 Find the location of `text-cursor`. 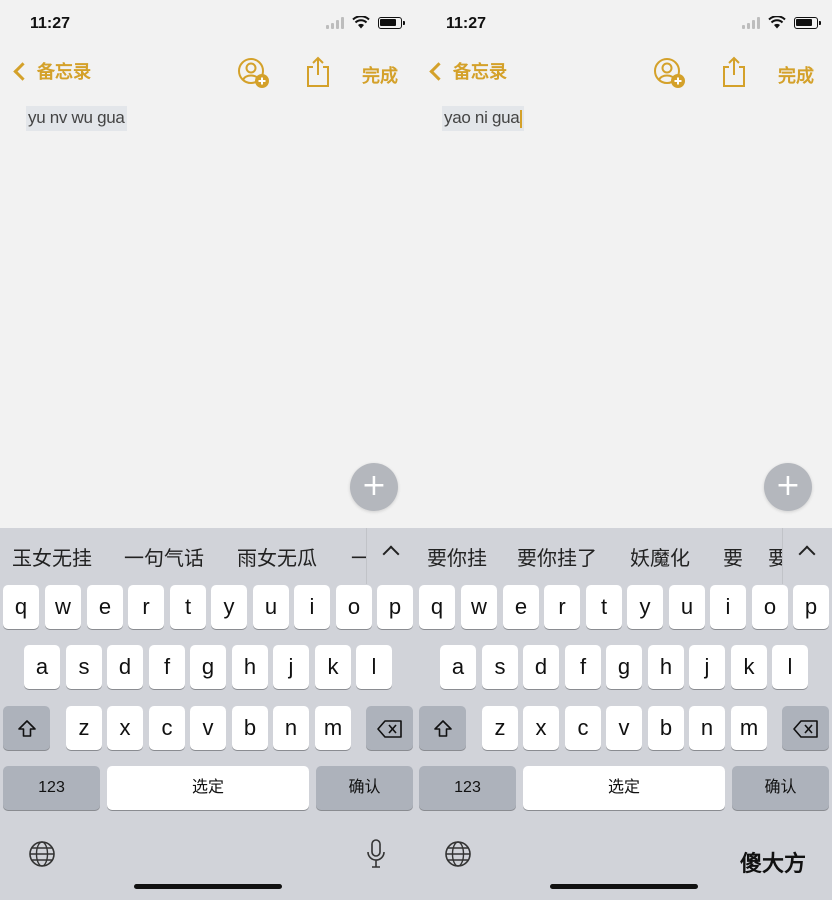

text-cursor is located at coordinates (521, 118).